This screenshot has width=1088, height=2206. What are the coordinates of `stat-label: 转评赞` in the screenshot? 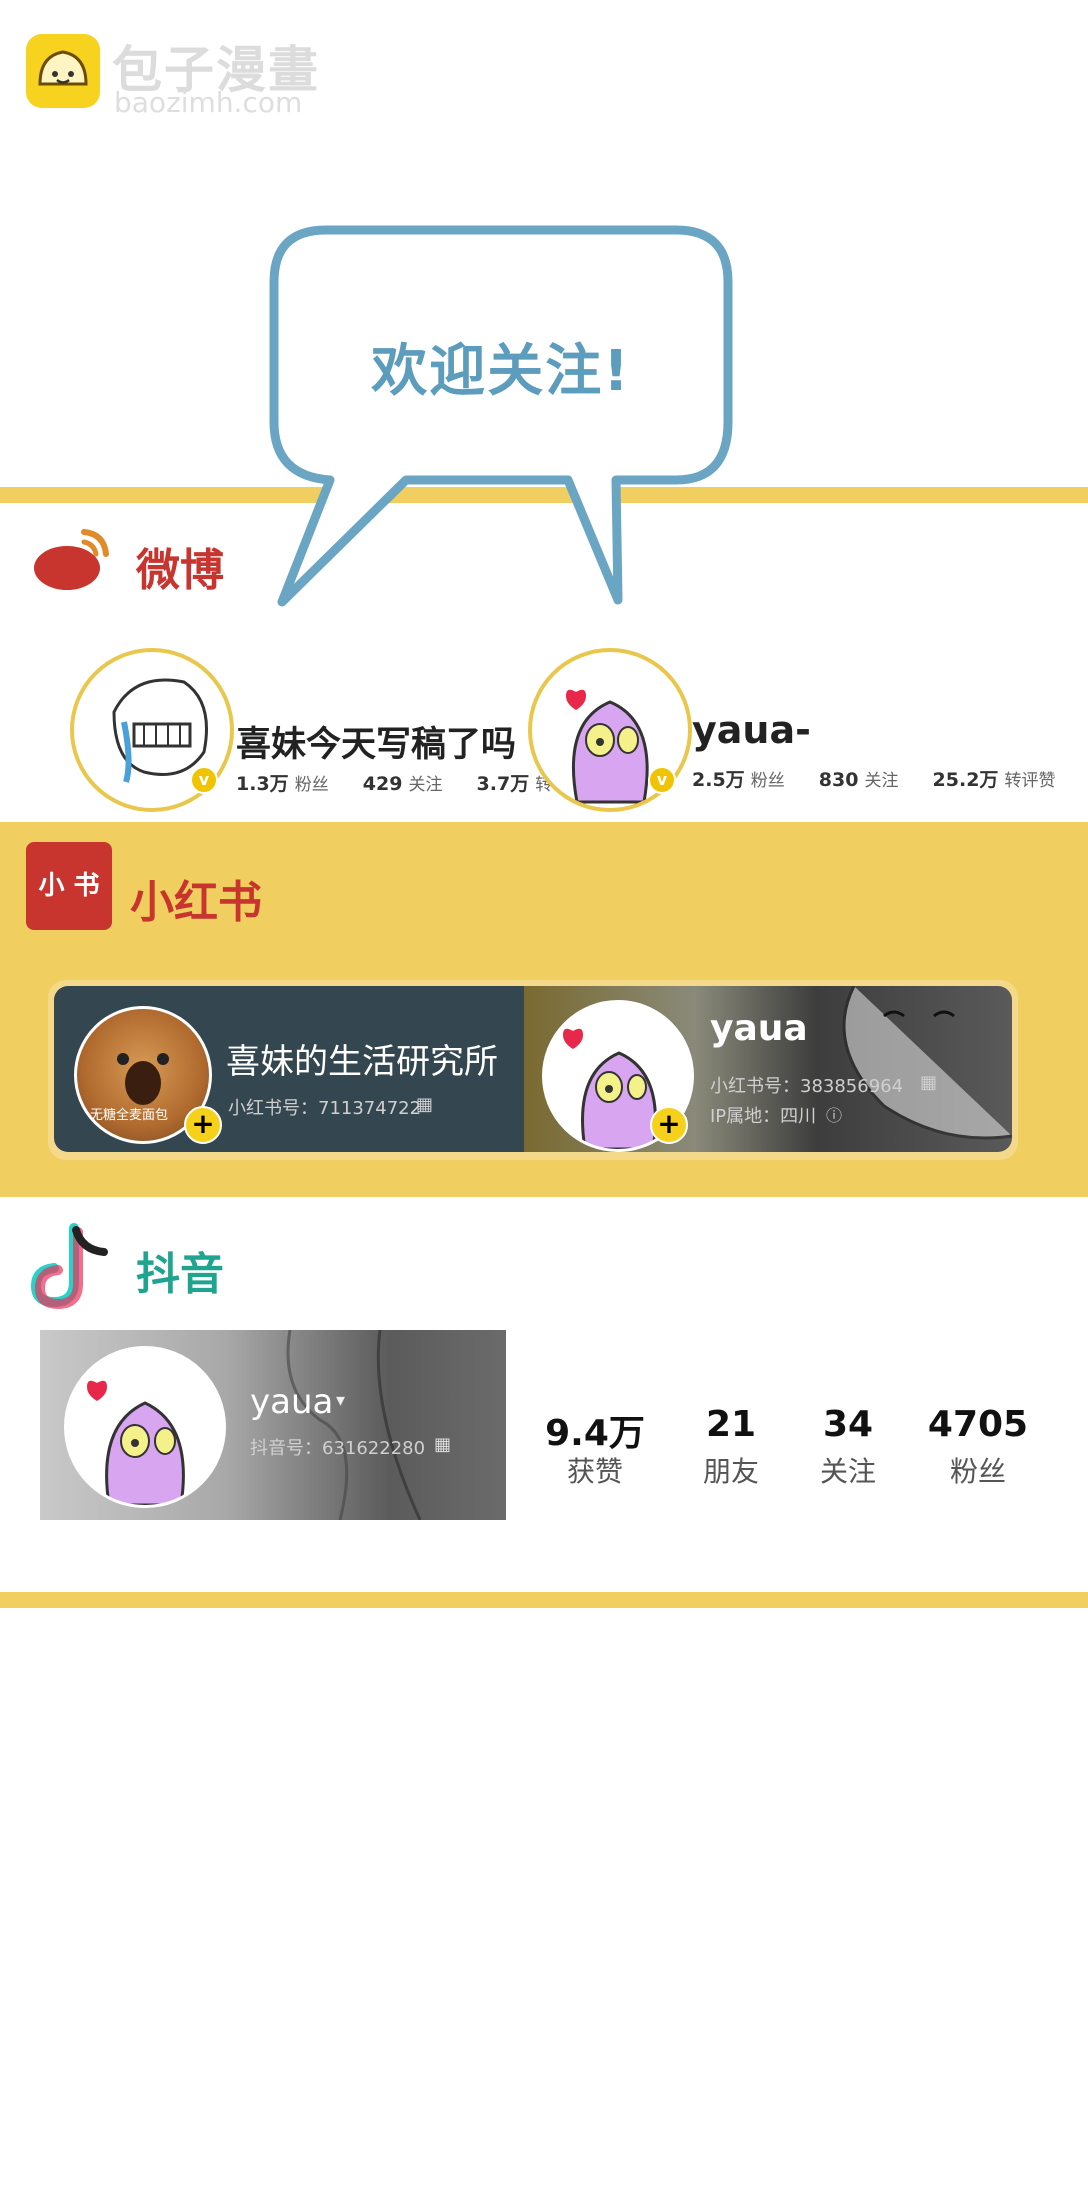 It's located at (1030, 781).